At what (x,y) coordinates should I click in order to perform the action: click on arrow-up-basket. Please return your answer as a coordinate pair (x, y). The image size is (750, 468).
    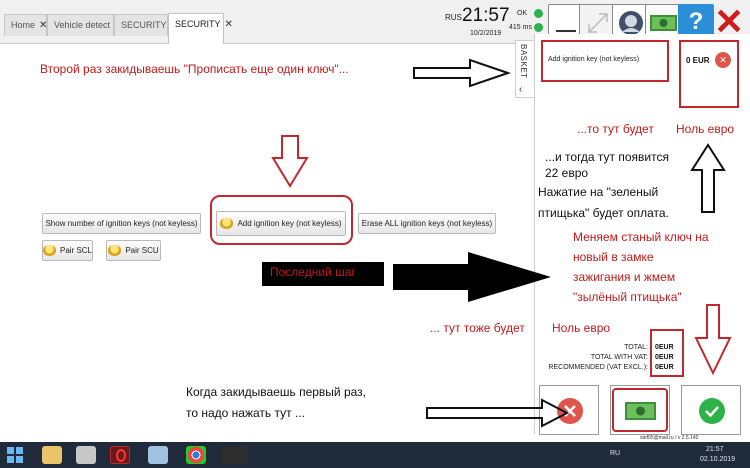
    Looking at the image, I should click on (708, 178).